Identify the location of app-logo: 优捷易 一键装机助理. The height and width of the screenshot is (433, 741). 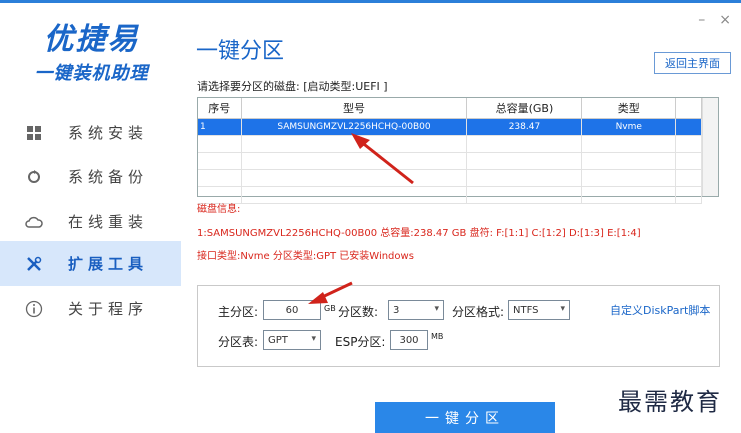
(91, 54).